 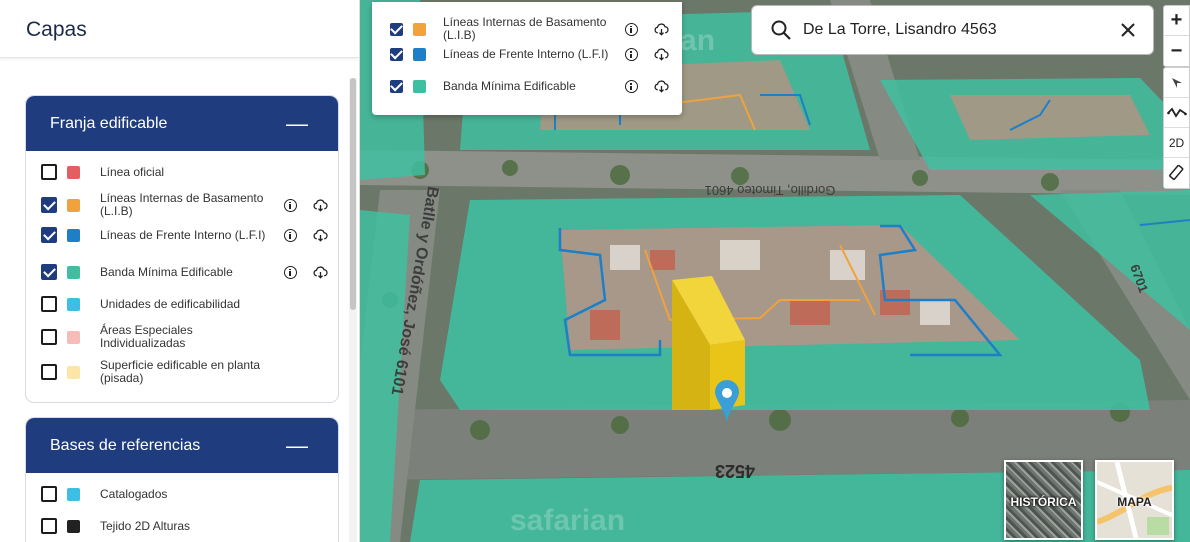 I want to click on close-icon, so click(x=1128, y=30).